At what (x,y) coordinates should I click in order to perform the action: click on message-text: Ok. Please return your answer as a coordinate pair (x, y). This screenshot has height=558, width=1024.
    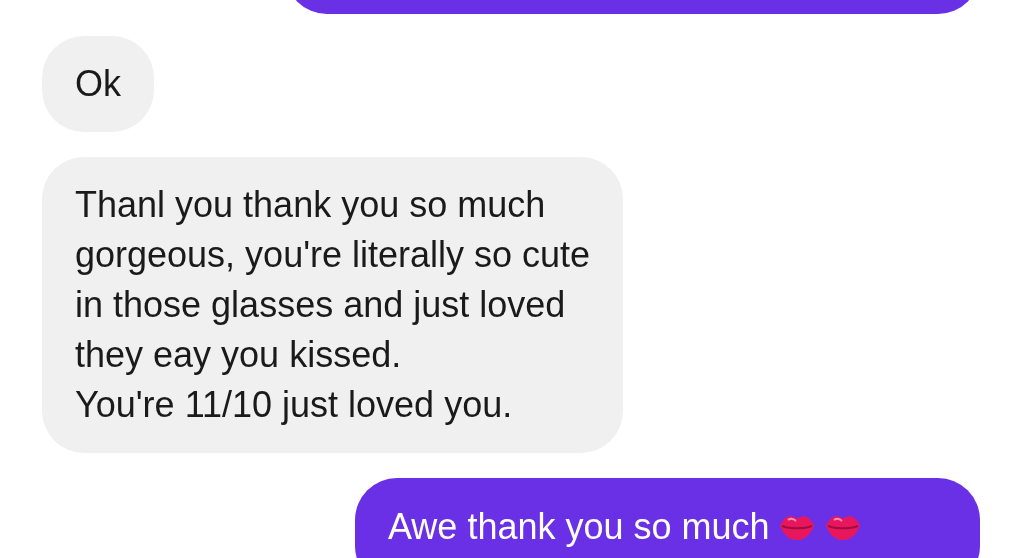
    Looking at the image, I should click on (98, 84).